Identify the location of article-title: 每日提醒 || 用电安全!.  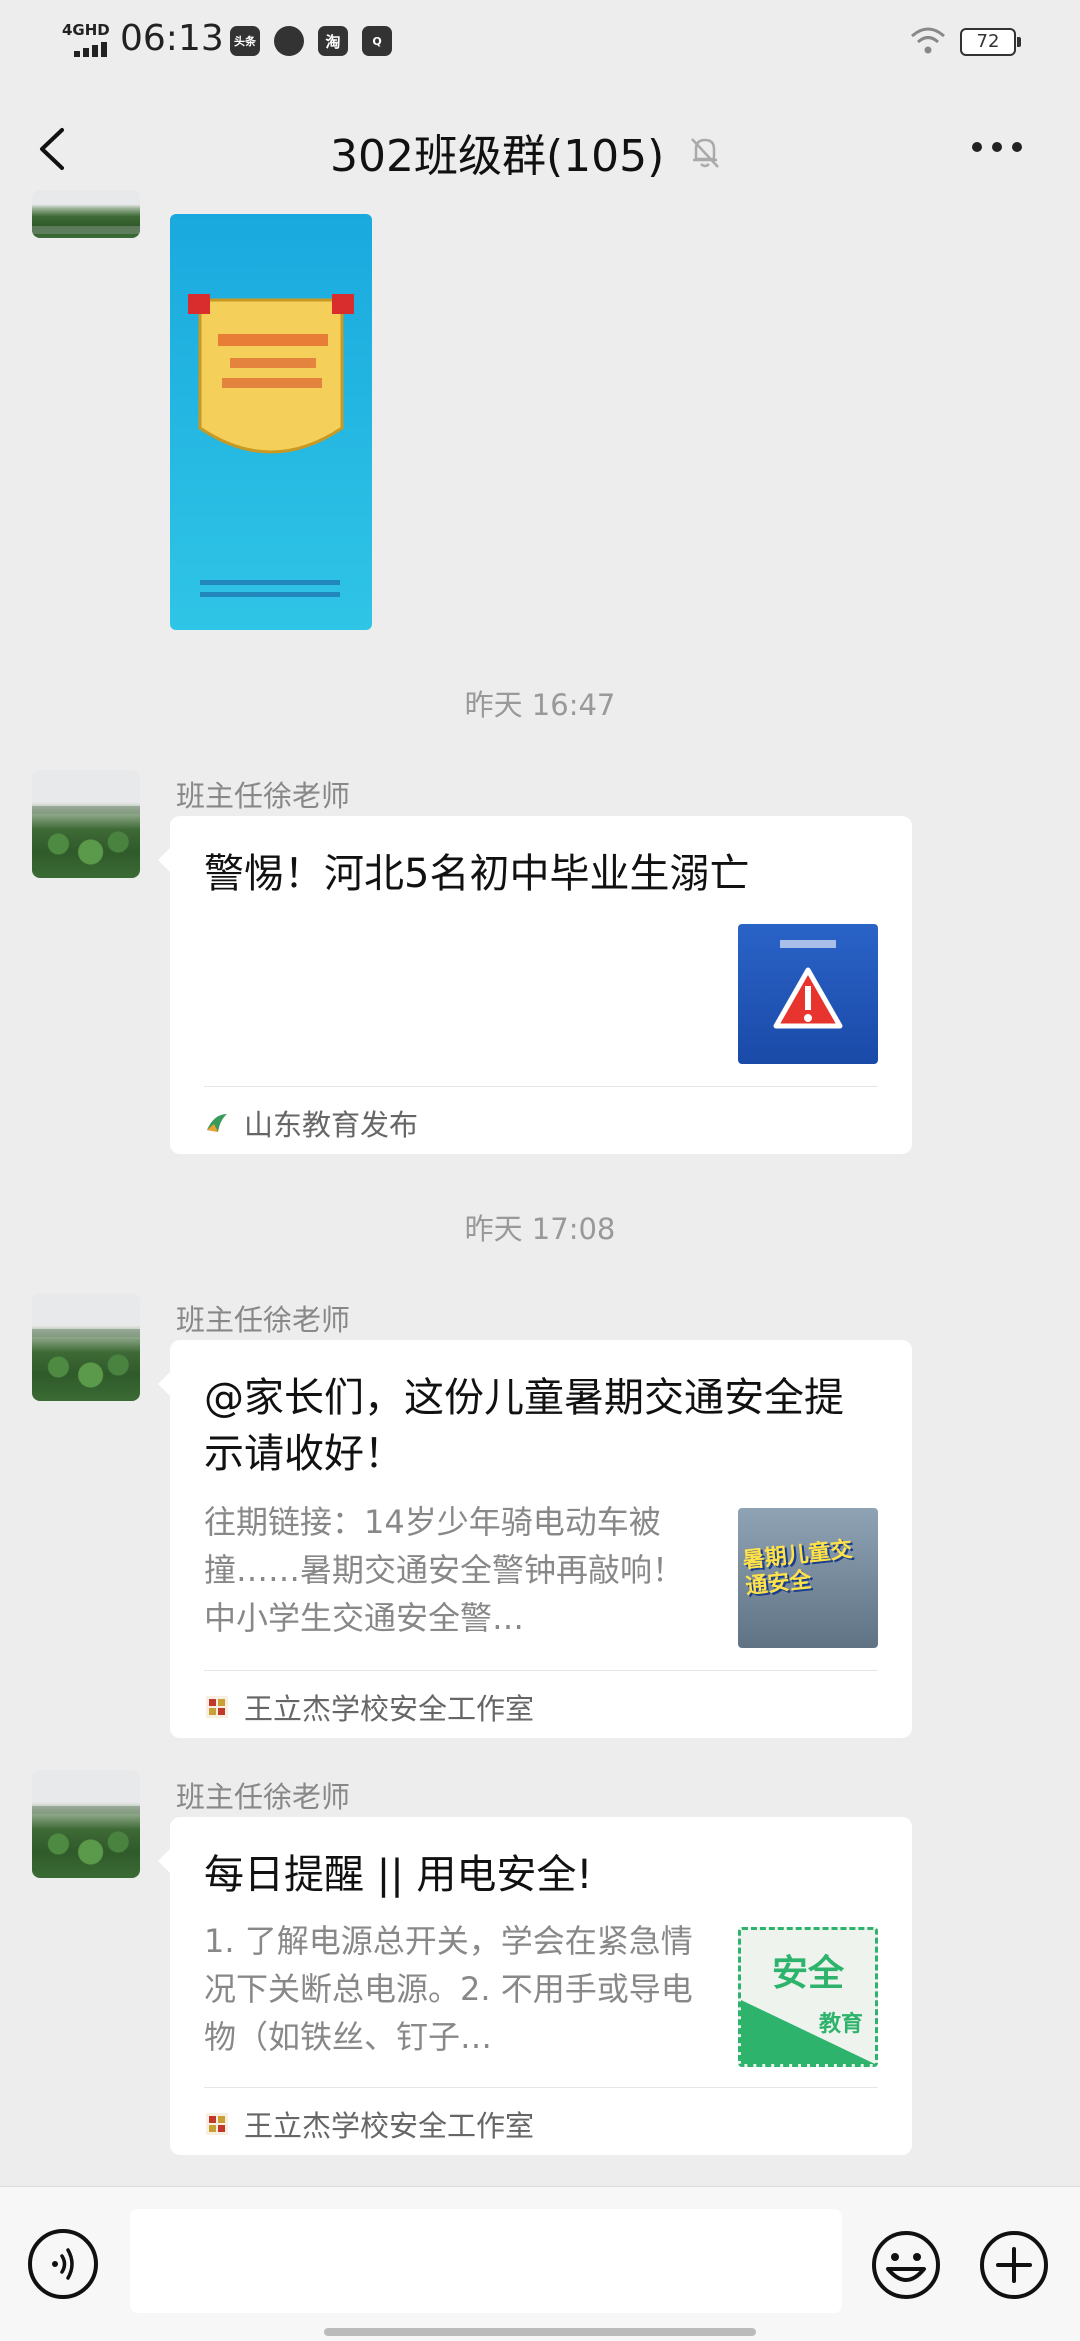
(398, 1875).